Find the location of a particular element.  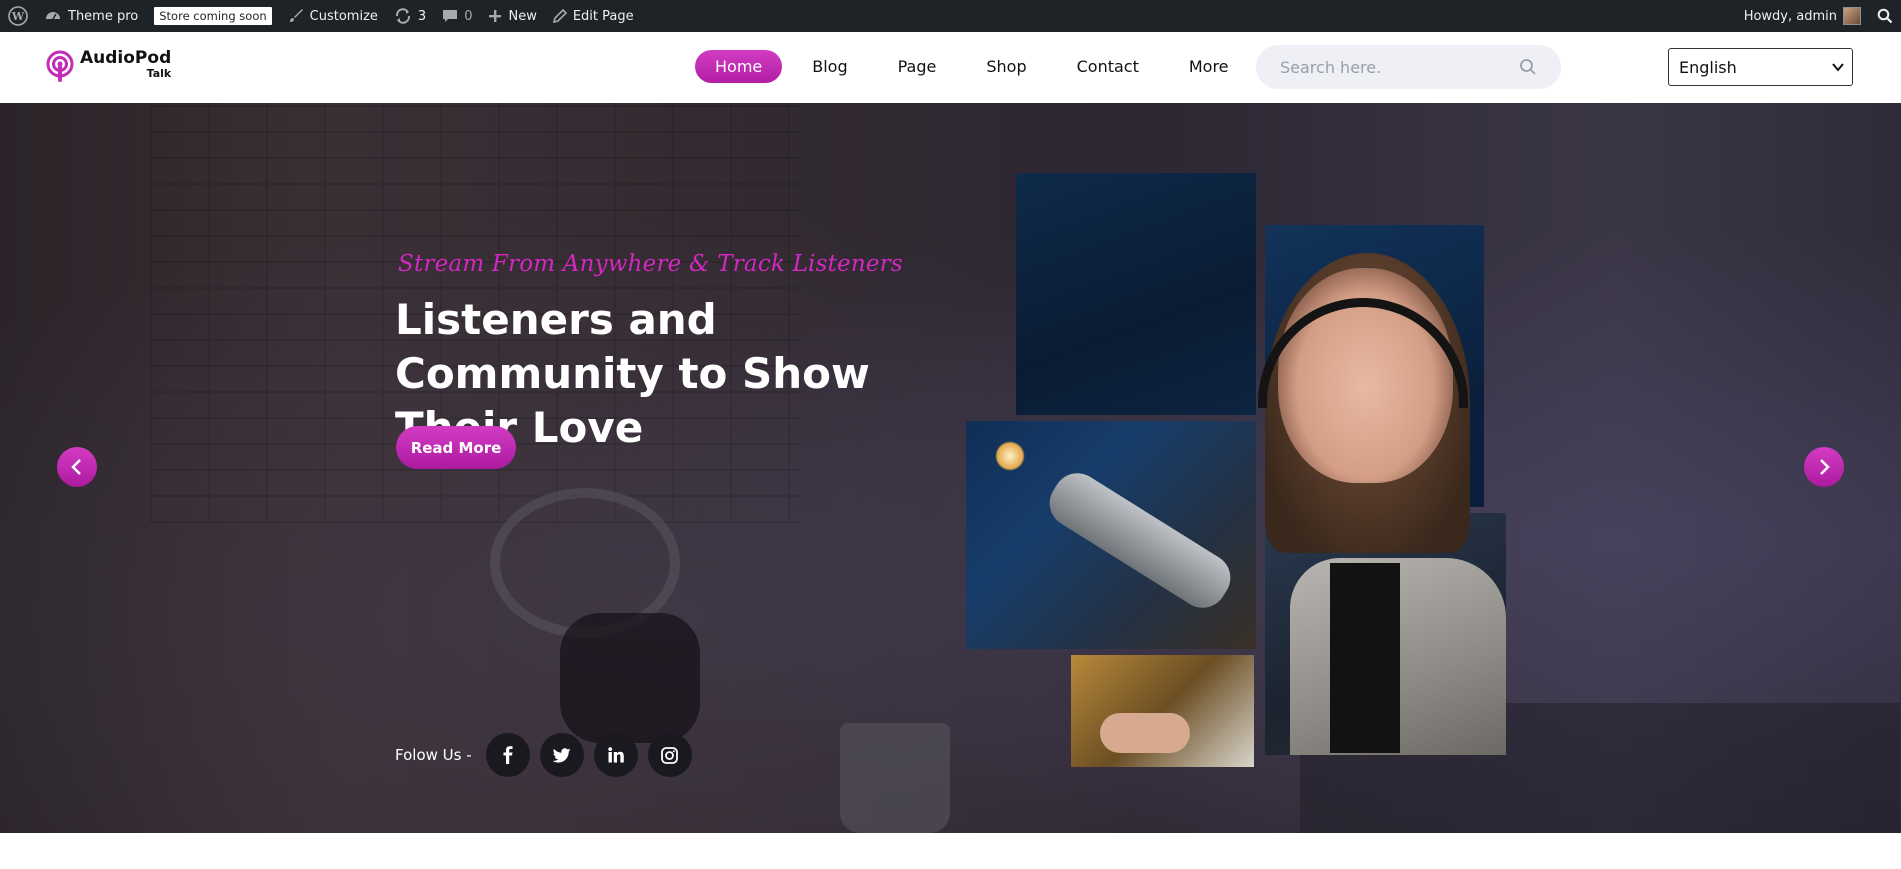

logo-title: AudioPod is located at coordinates (126, 58).